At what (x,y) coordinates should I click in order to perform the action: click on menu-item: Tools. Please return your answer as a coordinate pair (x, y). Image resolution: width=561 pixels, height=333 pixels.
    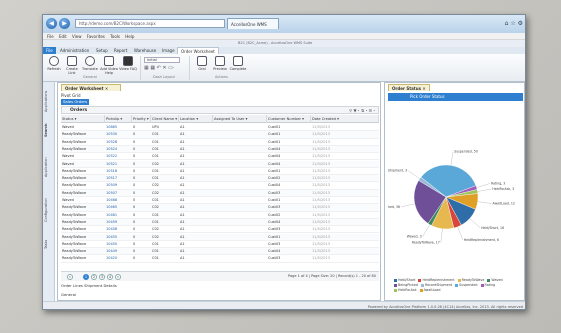
    Looking at the image, I should click on (115, 36).